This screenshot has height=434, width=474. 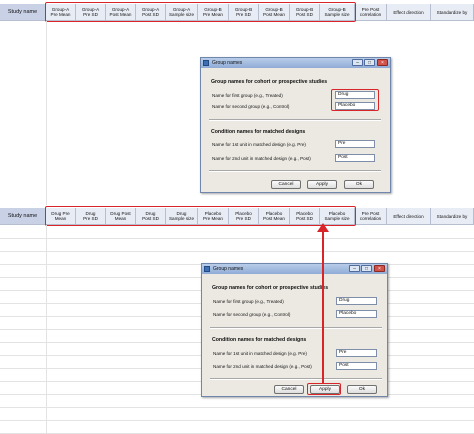 I want to click on arrow-shaft, so click(x=323, y=306).